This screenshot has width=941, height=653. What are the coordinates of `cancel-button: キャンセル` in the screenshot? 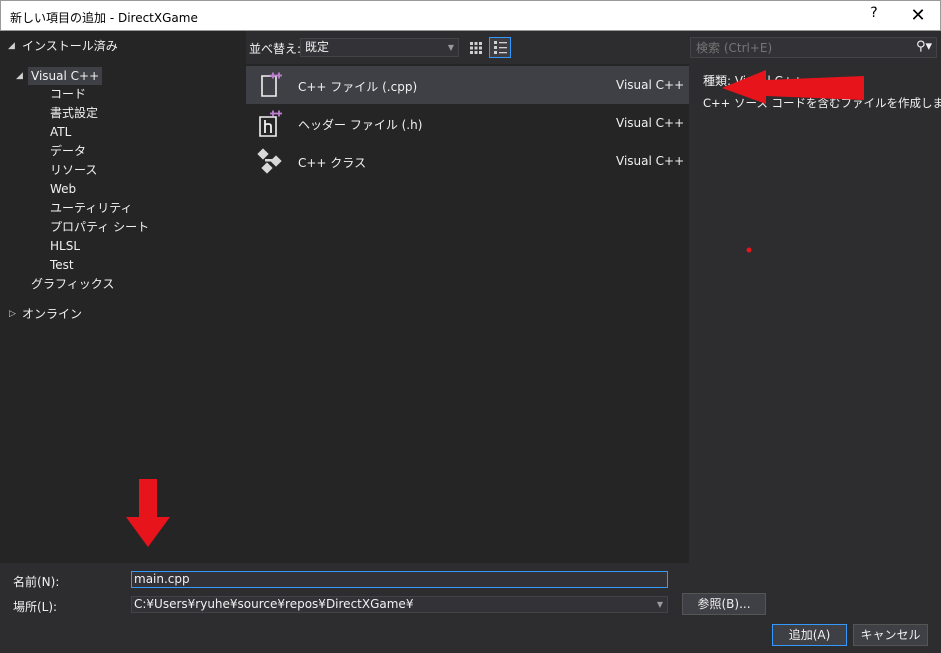 It's located at (890, 635).